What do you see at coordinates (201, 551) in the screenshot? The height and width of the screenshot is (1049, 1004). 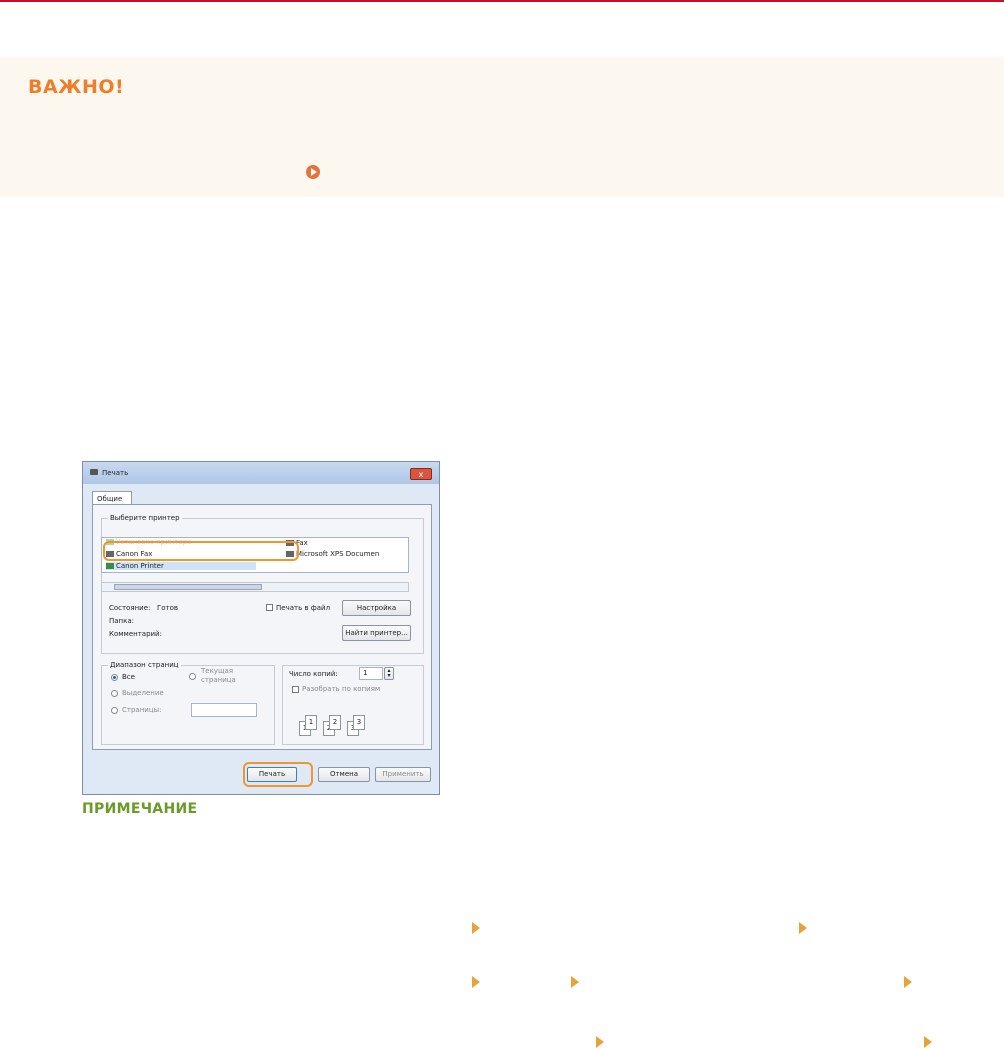 I see `canon-fax-highlight` at bounding box center [201, 551].